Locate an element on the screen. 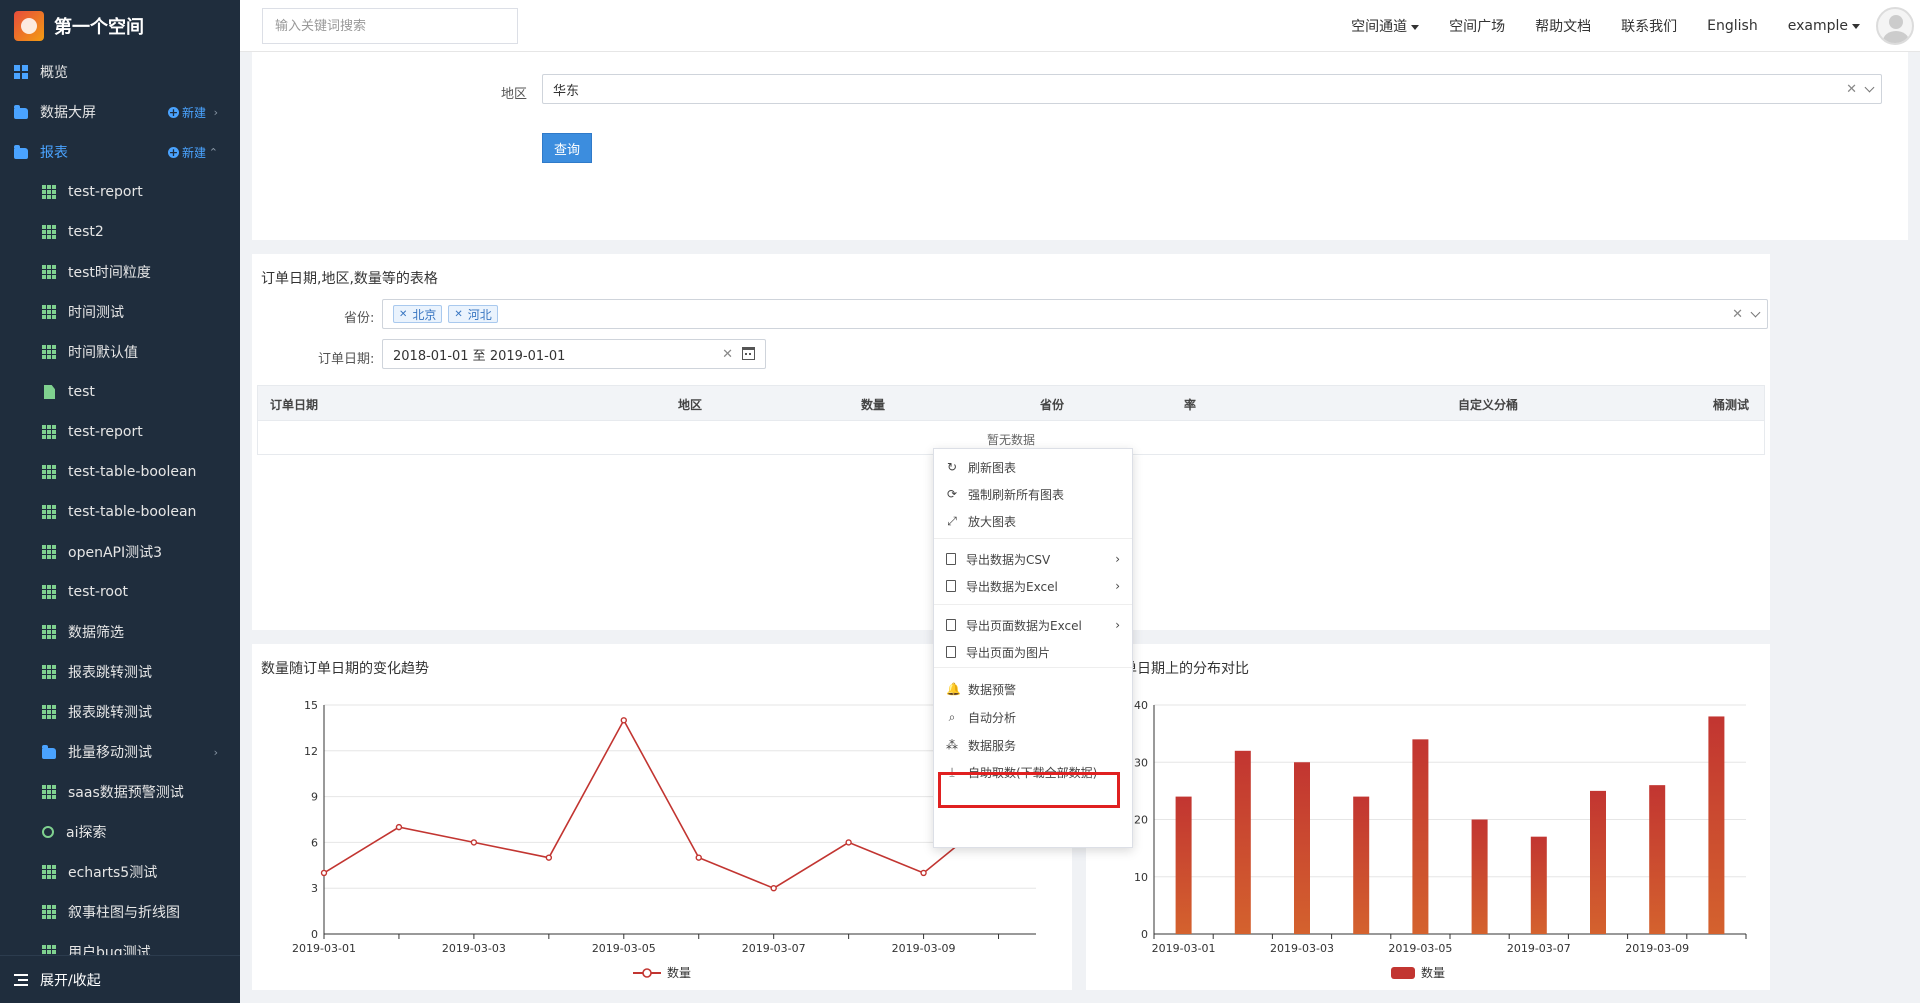 The image size is (1920, 1003). province-tag: ✕ 北京 is located at coordinates (418, 314).